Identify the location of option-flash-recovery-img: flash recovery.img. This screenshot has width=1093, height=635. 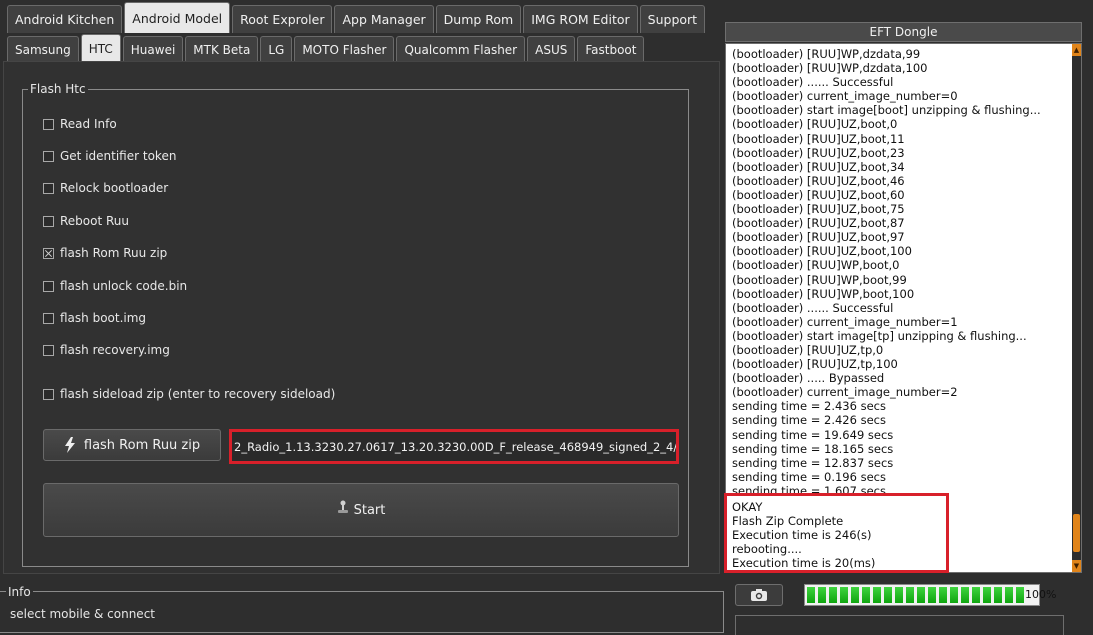
(106, 350).